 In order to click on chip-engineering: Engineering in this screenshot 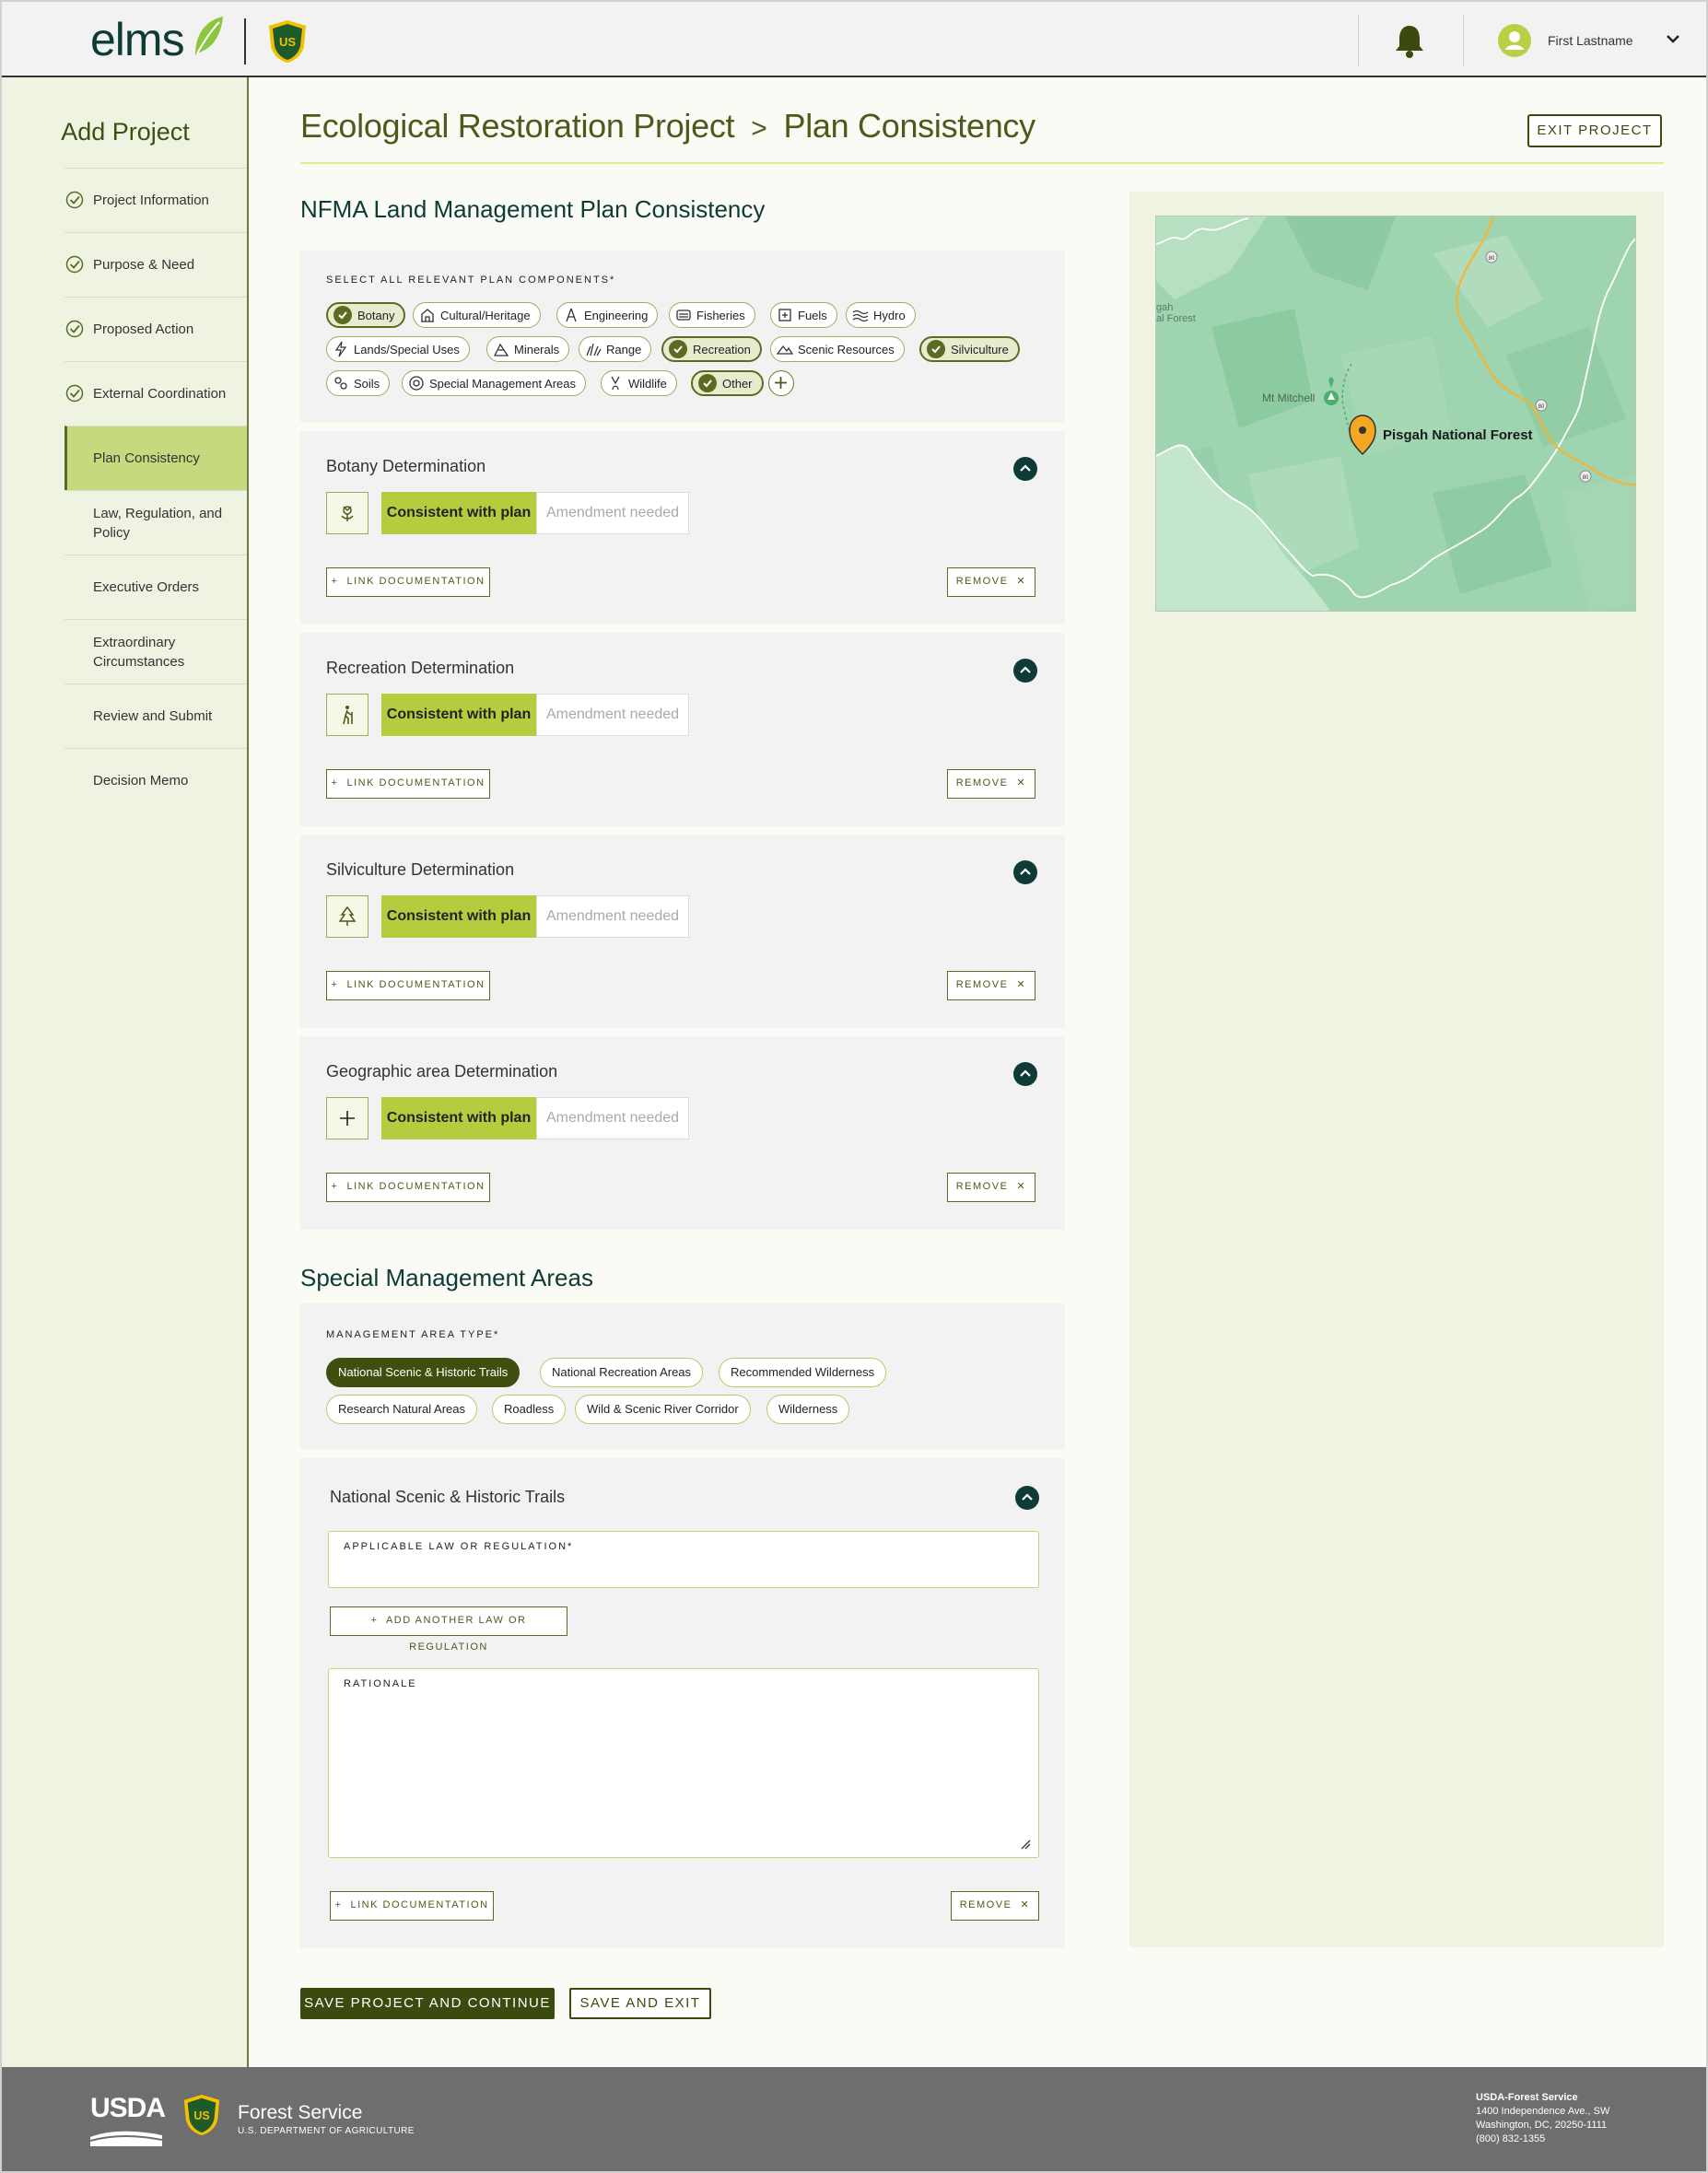, I will do `click(607, 315)`.